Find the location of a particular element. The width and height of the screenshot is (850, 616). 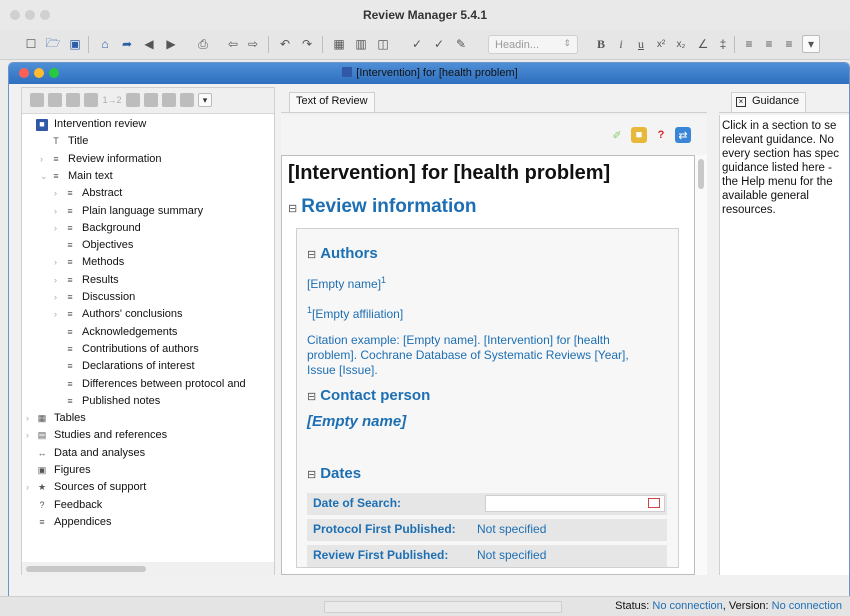

tree-item: › ≡ Abstract is located at coordinates (88, 193).